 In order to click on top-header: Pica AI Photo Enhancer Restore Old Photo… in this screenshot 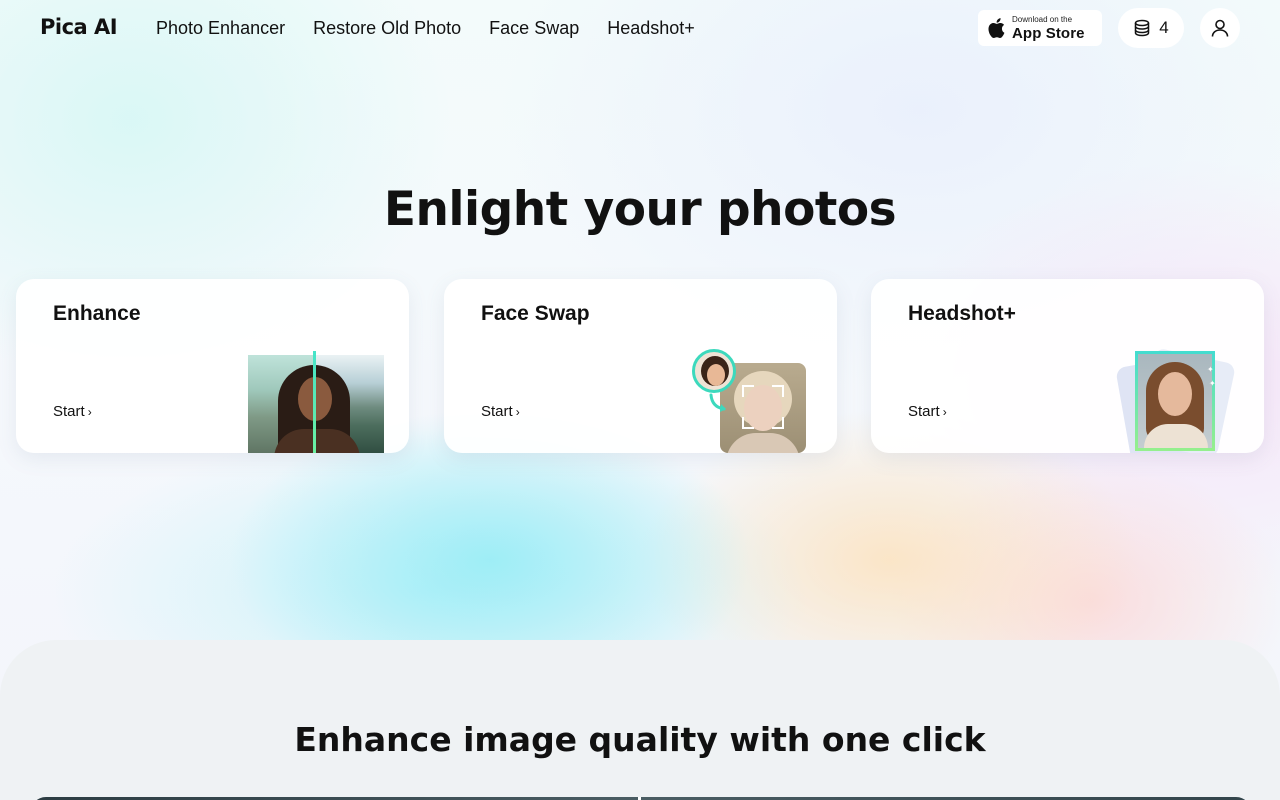, I will do `click(640, 28)`.